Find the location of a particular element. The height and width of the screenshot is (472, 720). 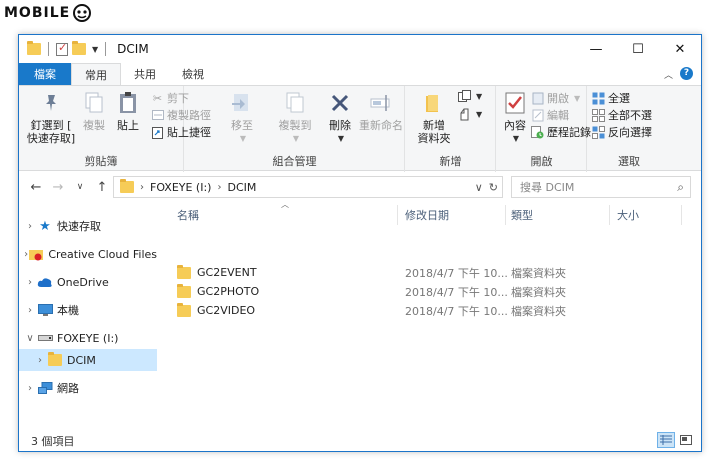

edit-button: 編輯 is located at coordinates (550, 115).